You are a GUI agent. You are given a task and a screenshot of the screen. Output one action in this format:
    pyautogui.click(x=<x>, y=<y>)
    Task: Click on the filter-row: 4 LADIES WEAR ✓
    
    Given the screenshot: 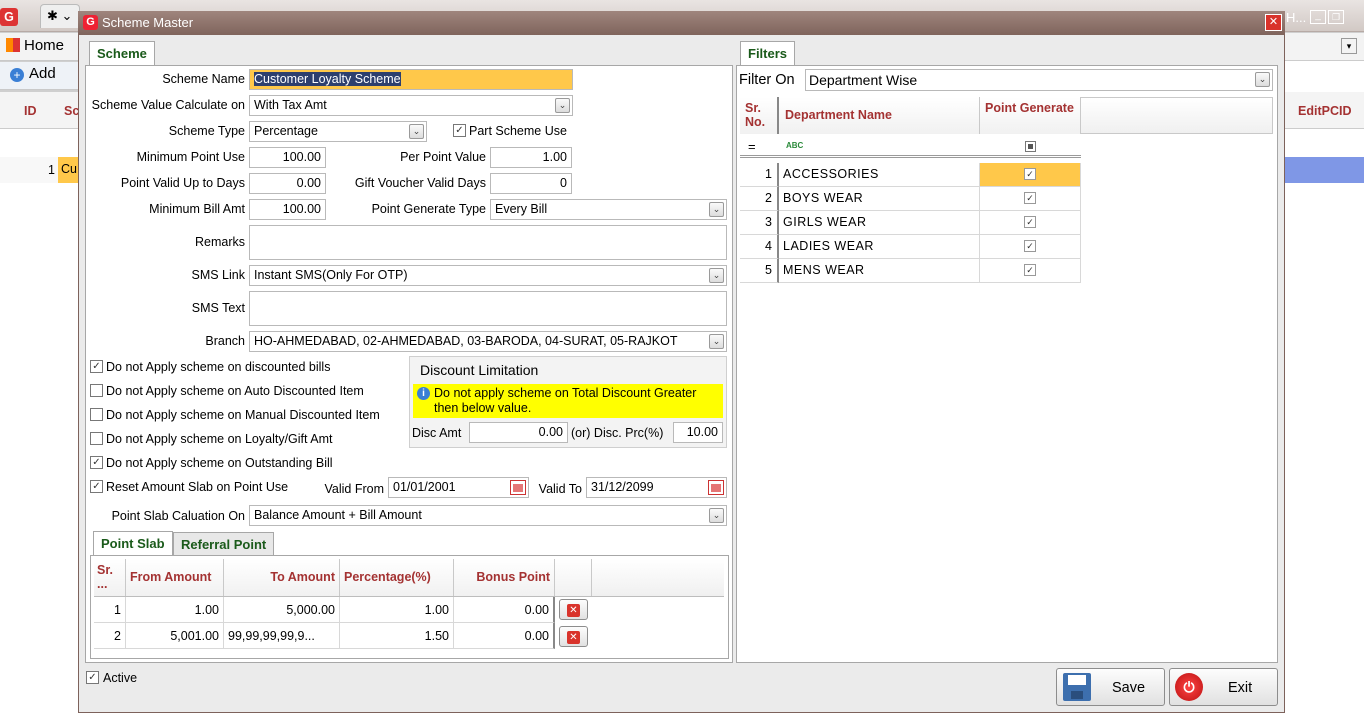 What is the action you would take?
    pyautogui.click(x=910, y=247)
    